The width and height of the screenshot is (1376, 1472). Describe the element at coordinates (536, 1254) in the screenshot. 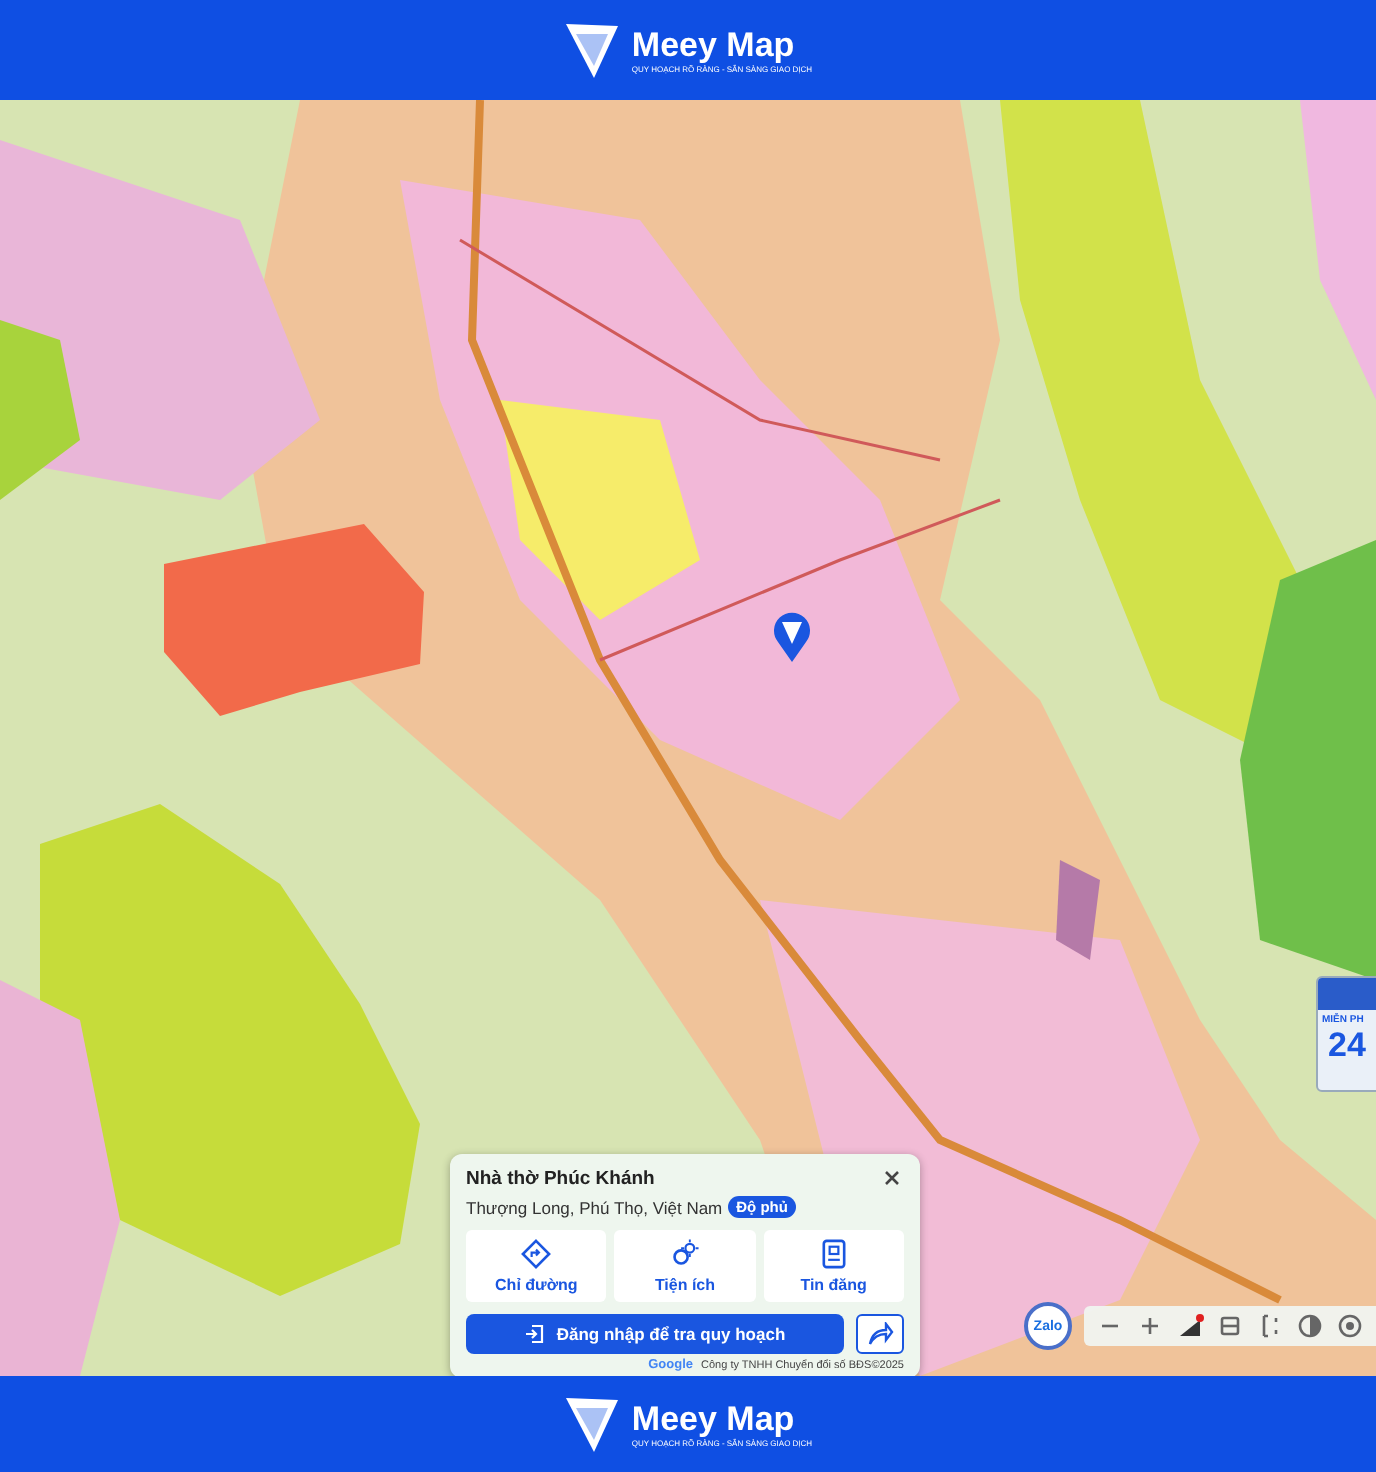

I see `directions-icon` at that location.